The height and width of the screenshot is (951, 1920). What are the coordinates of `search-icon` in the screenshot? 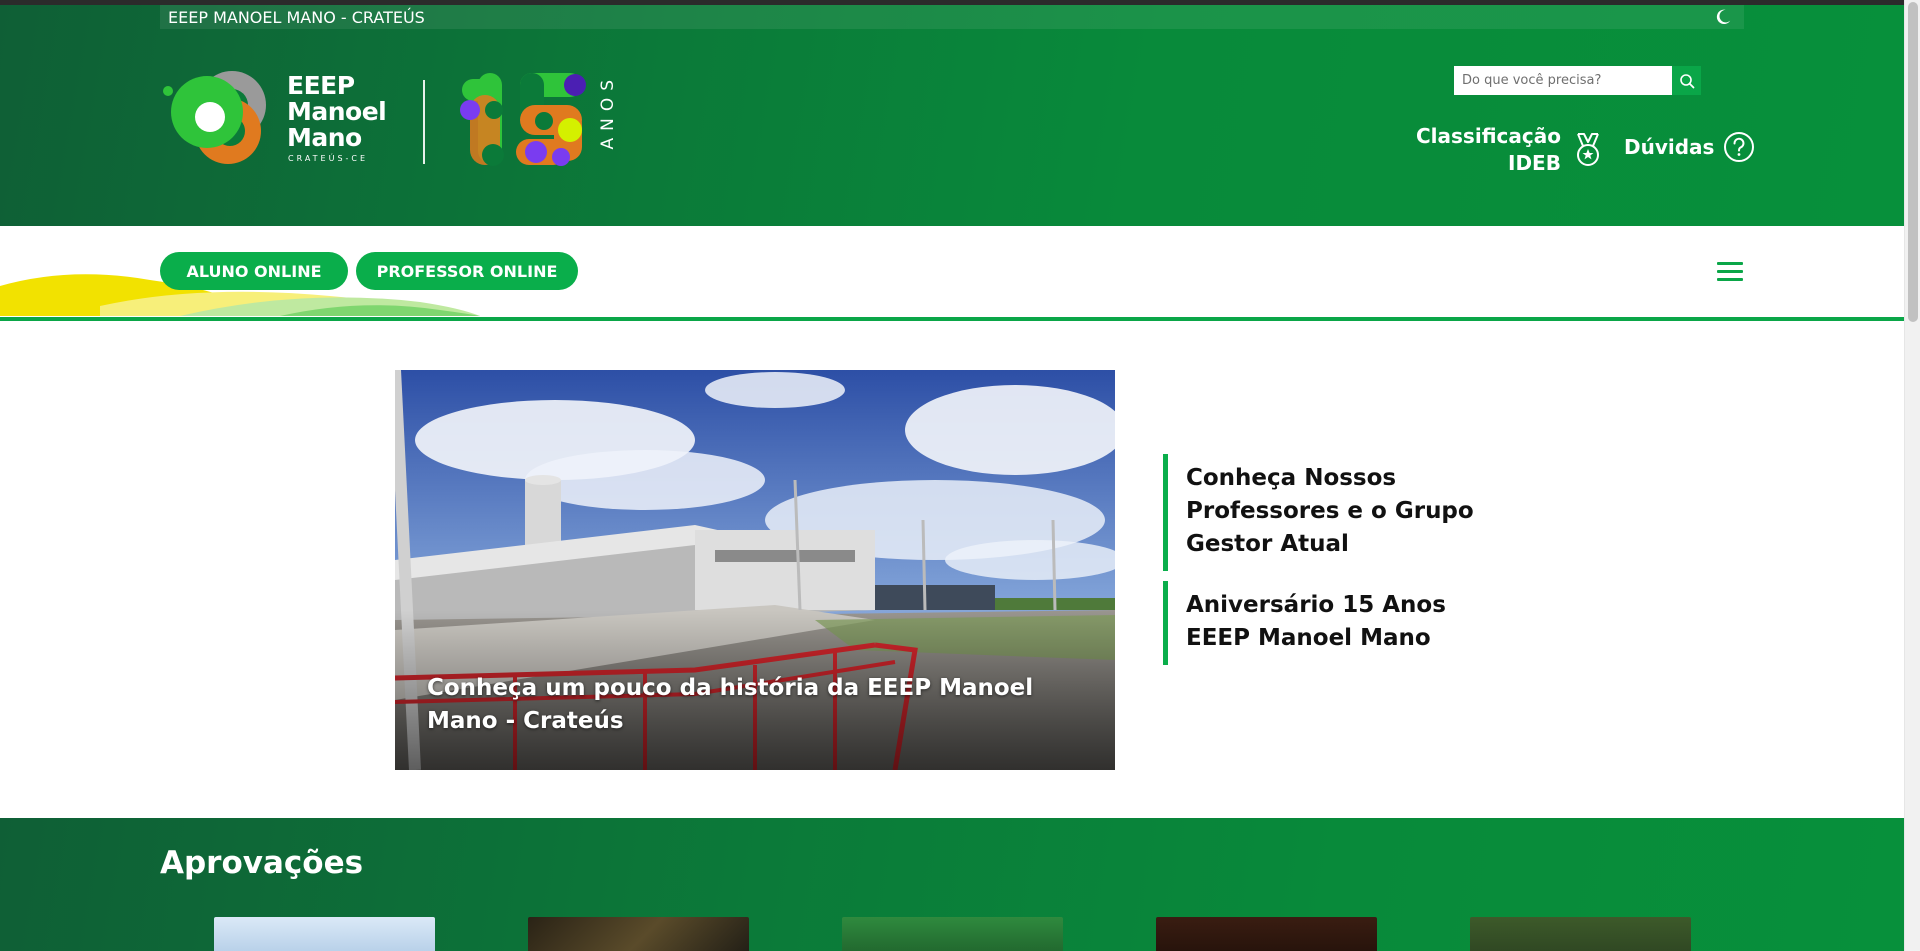 It's located at (1687, 80).